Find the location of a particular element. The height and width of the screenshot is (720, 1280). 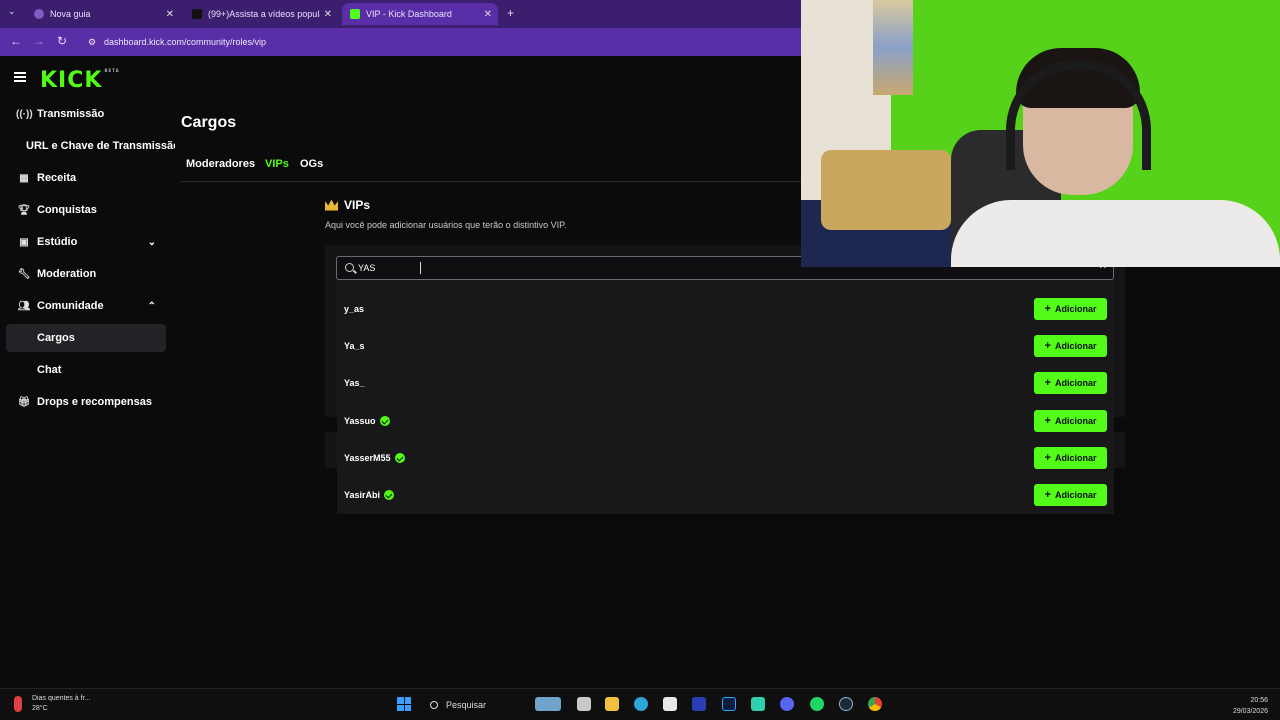

new-tab-icon: + is located at coordinates (510, 13).